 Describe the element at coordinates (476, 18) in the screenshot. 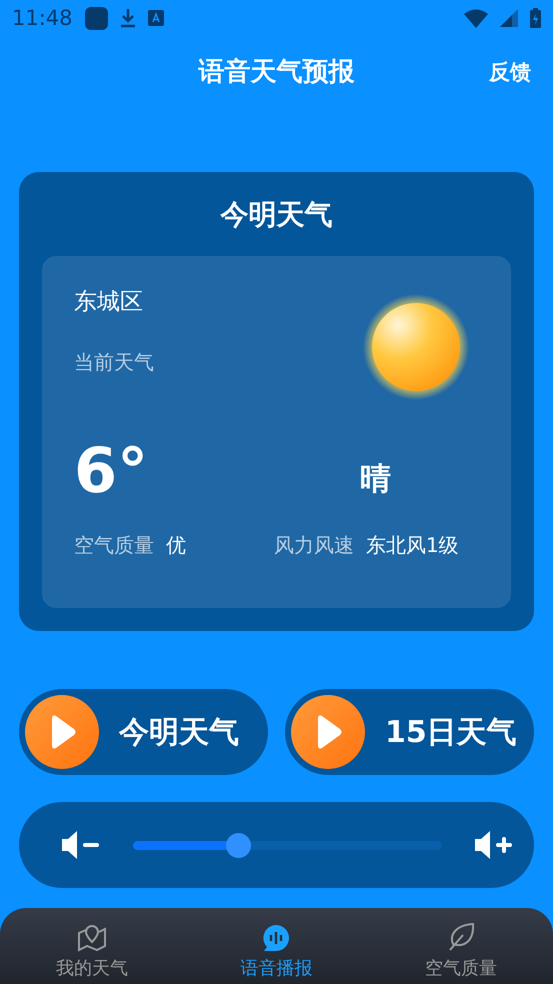

I see `wifi-icon` at that location.